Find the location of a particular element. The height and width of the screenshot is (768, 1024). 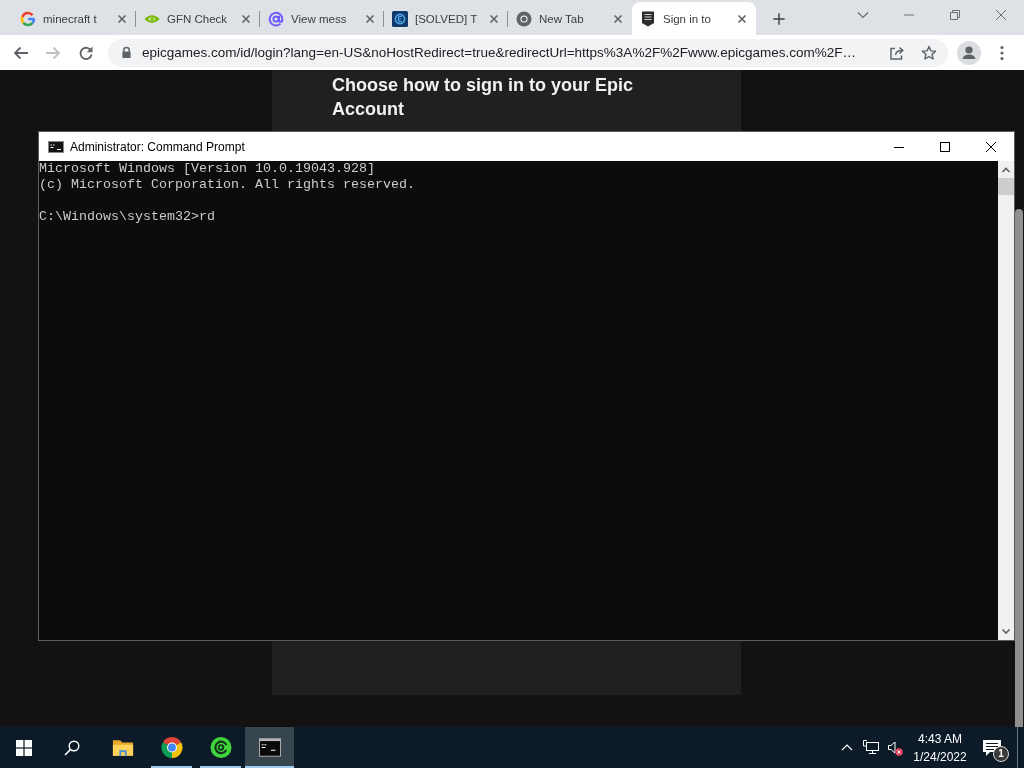

clock-time: 4:43 AM is located at coordinates (940, 739).